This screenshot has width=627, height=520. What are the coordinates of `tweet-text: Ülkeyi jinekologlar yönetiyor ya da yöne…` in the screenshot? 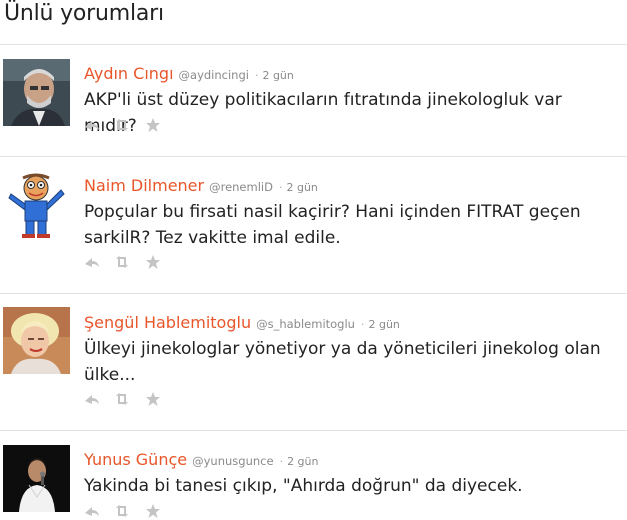 It's located at (342, 362).